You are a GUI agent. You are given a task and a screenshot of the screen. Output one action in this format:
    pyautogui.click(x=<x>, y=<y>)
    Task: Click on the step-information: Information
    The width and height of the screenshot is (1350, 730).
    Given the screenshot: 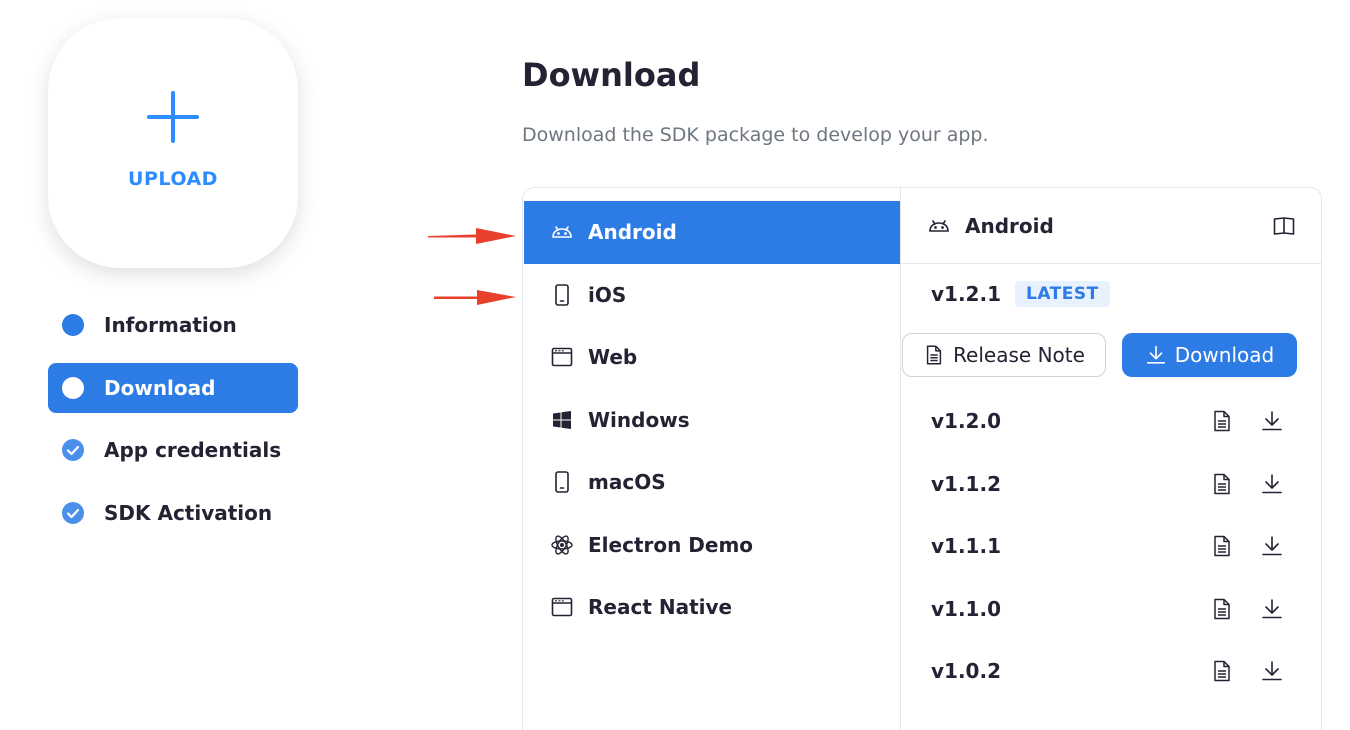 What is the action you would take?
    pyautogui.click(x=173, y=325)
    